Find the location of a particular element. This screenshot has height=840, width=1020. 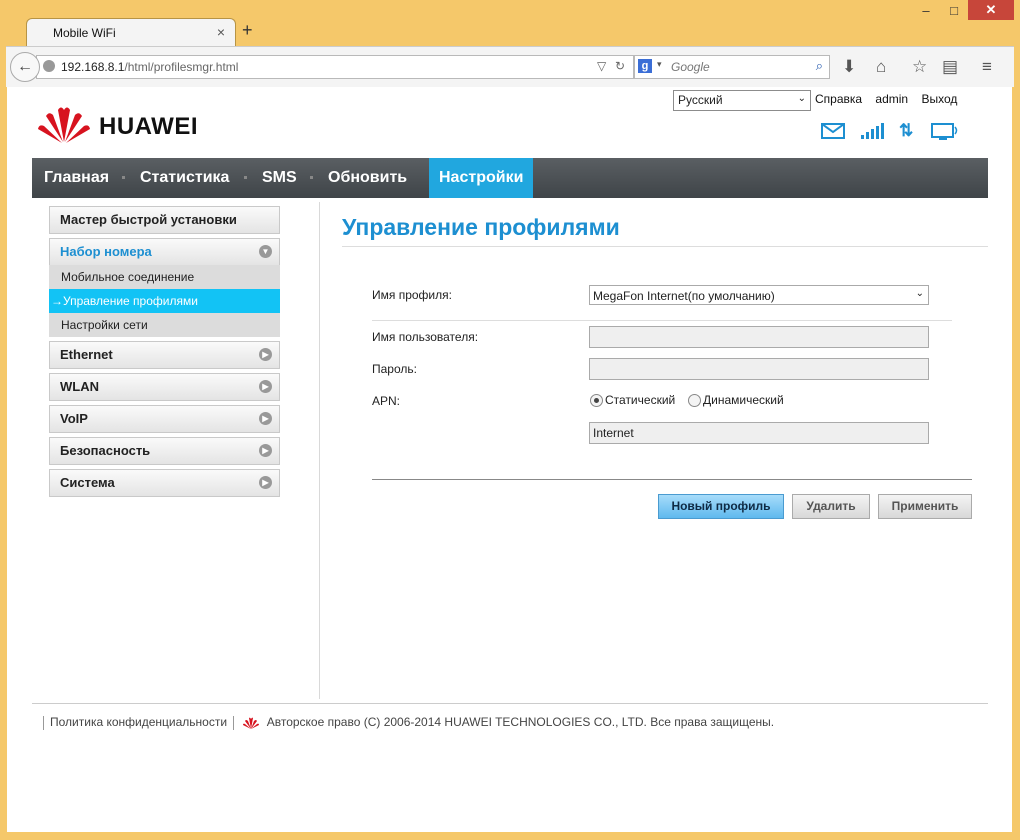

address-bar: 192.168.8.1/html/profilesmgr.html ▽ ↻ is located at coordinates (335, 67).